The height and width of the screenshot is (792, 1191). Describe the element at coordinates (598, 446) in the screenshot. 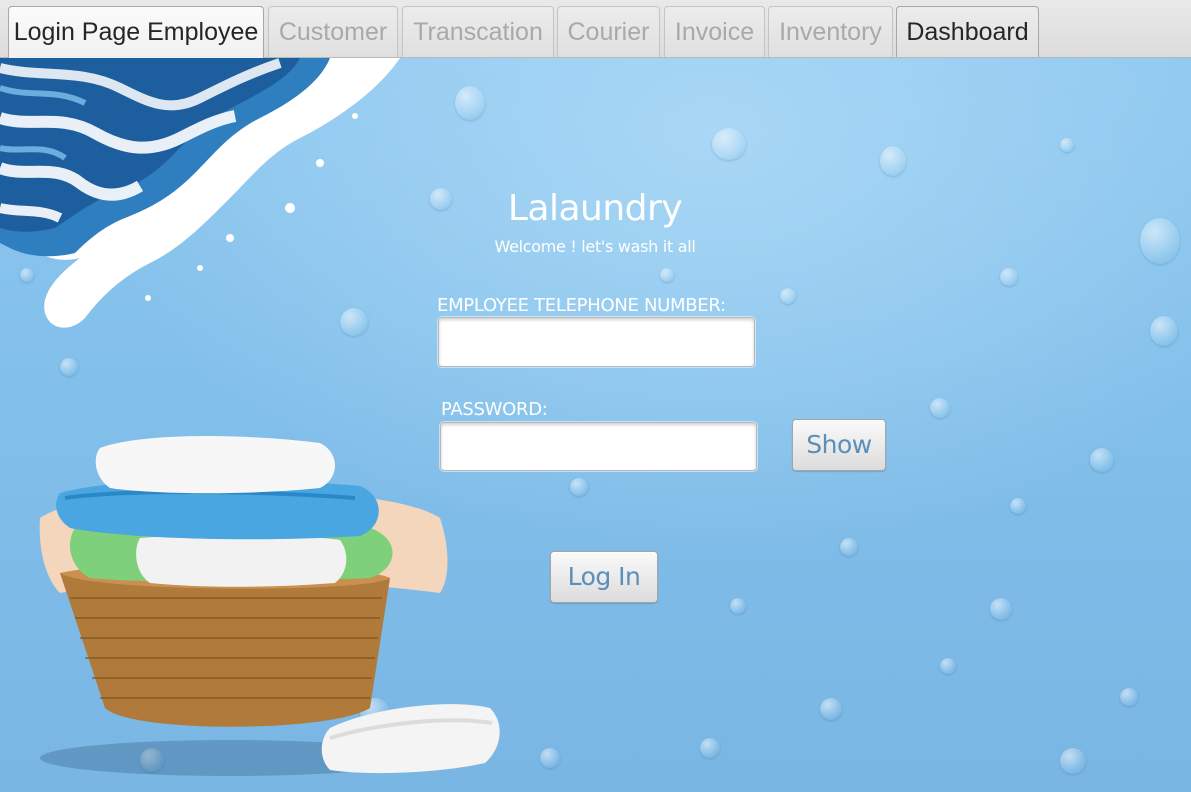

I see `password-input` at that location.